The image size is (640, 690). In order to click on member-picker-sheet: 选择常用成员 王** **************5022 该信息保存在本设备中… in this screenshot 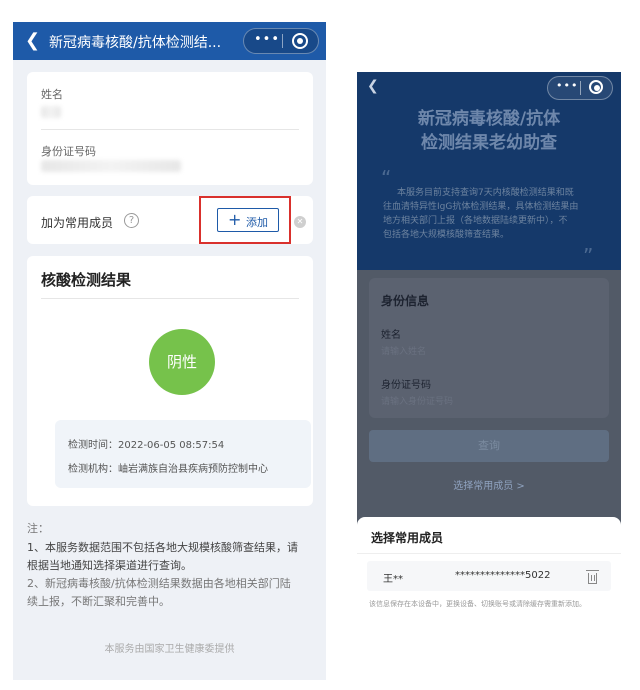, I will do `click(489, 566)`.